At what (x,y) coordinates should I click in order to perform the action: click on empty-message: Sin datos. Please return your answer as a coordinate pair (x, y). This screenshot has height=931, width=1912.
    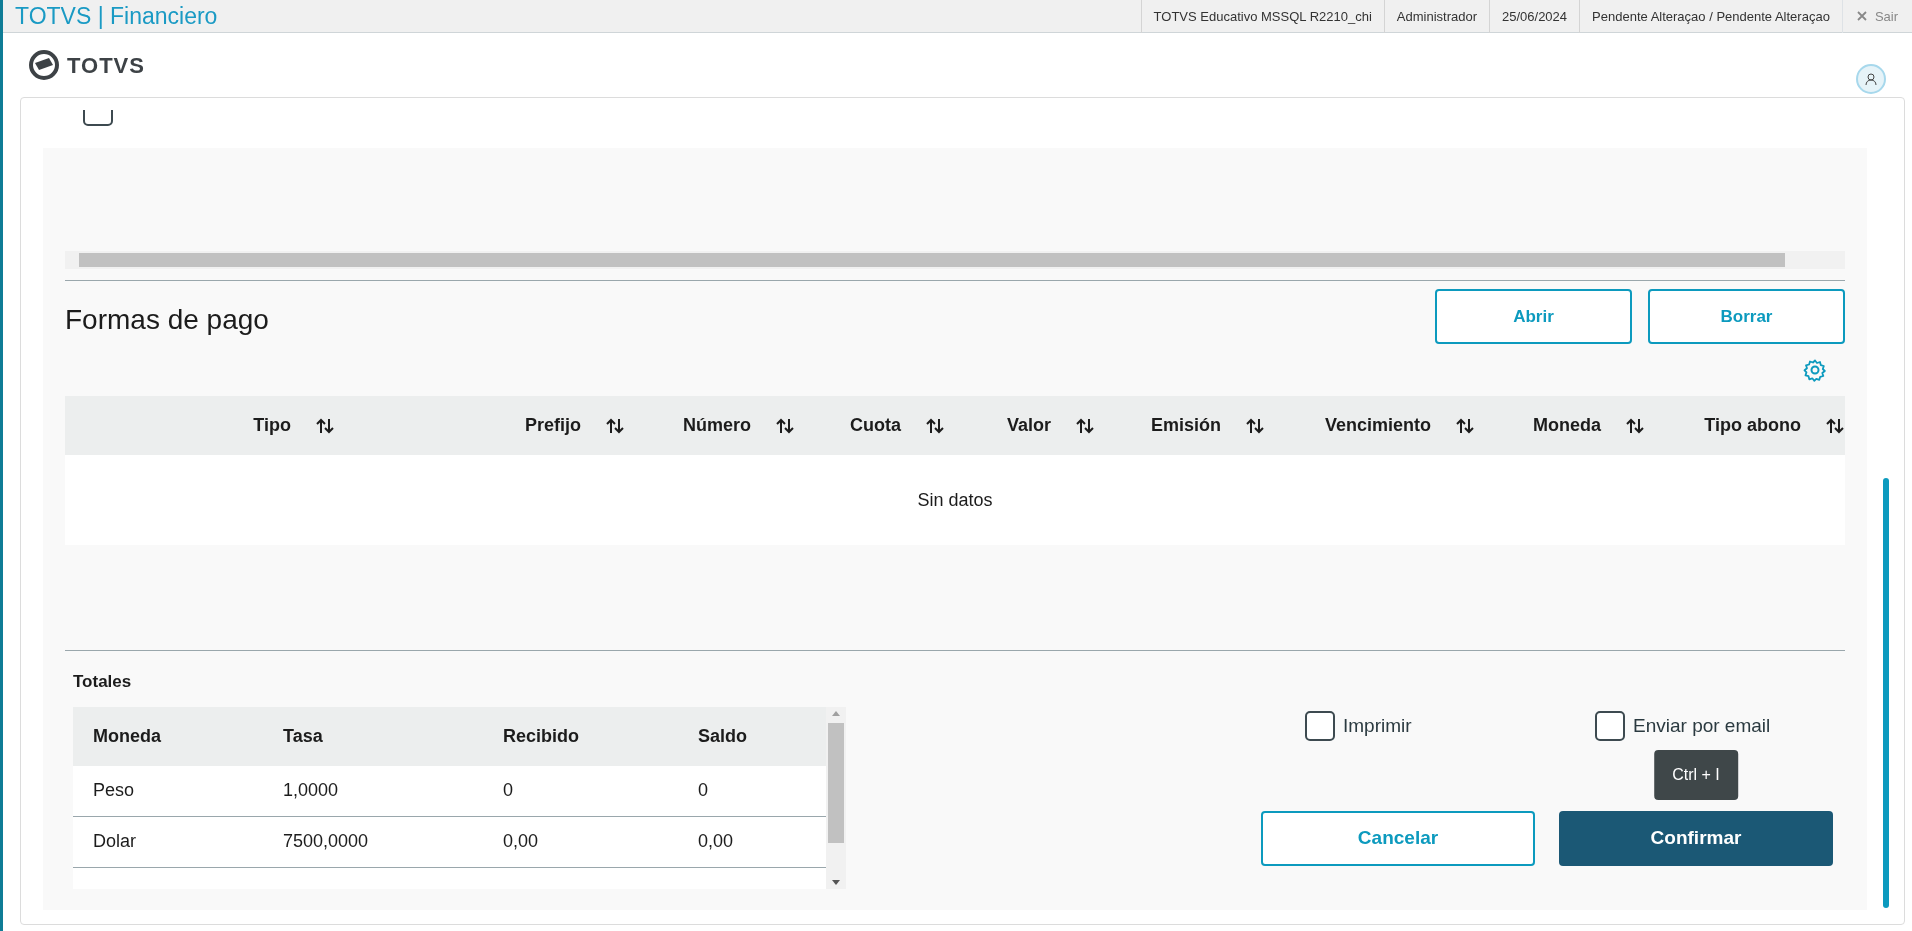
    Looking at the image, I should click on (955, 500).